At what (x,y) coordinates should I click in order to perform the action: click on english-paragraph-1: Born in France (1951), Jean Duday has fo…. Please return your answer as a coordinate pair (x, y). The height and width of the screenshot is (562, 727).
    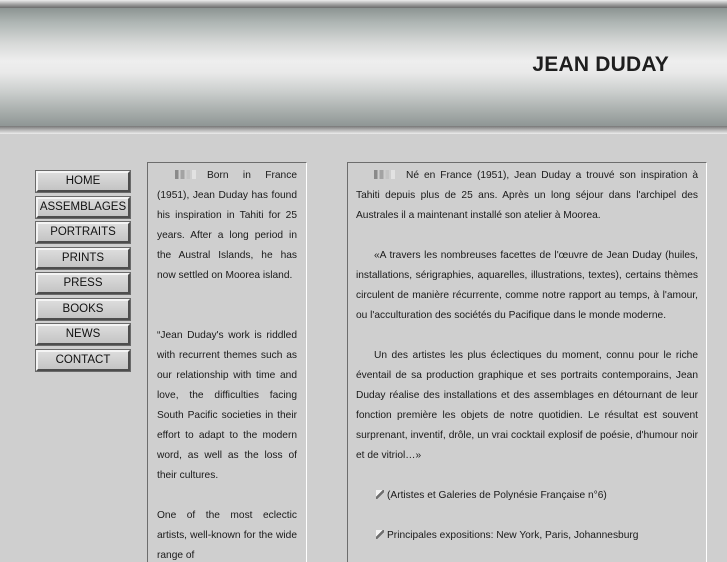
    Looking at the image, I should click on (227, 225).